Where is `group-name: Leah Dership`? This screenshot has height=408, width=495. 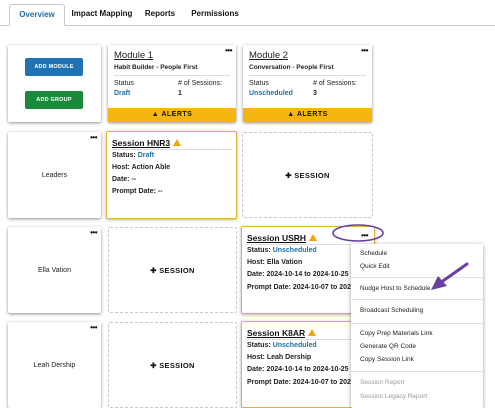
group-name: Leah Dership is located at coordinates (54, 365).